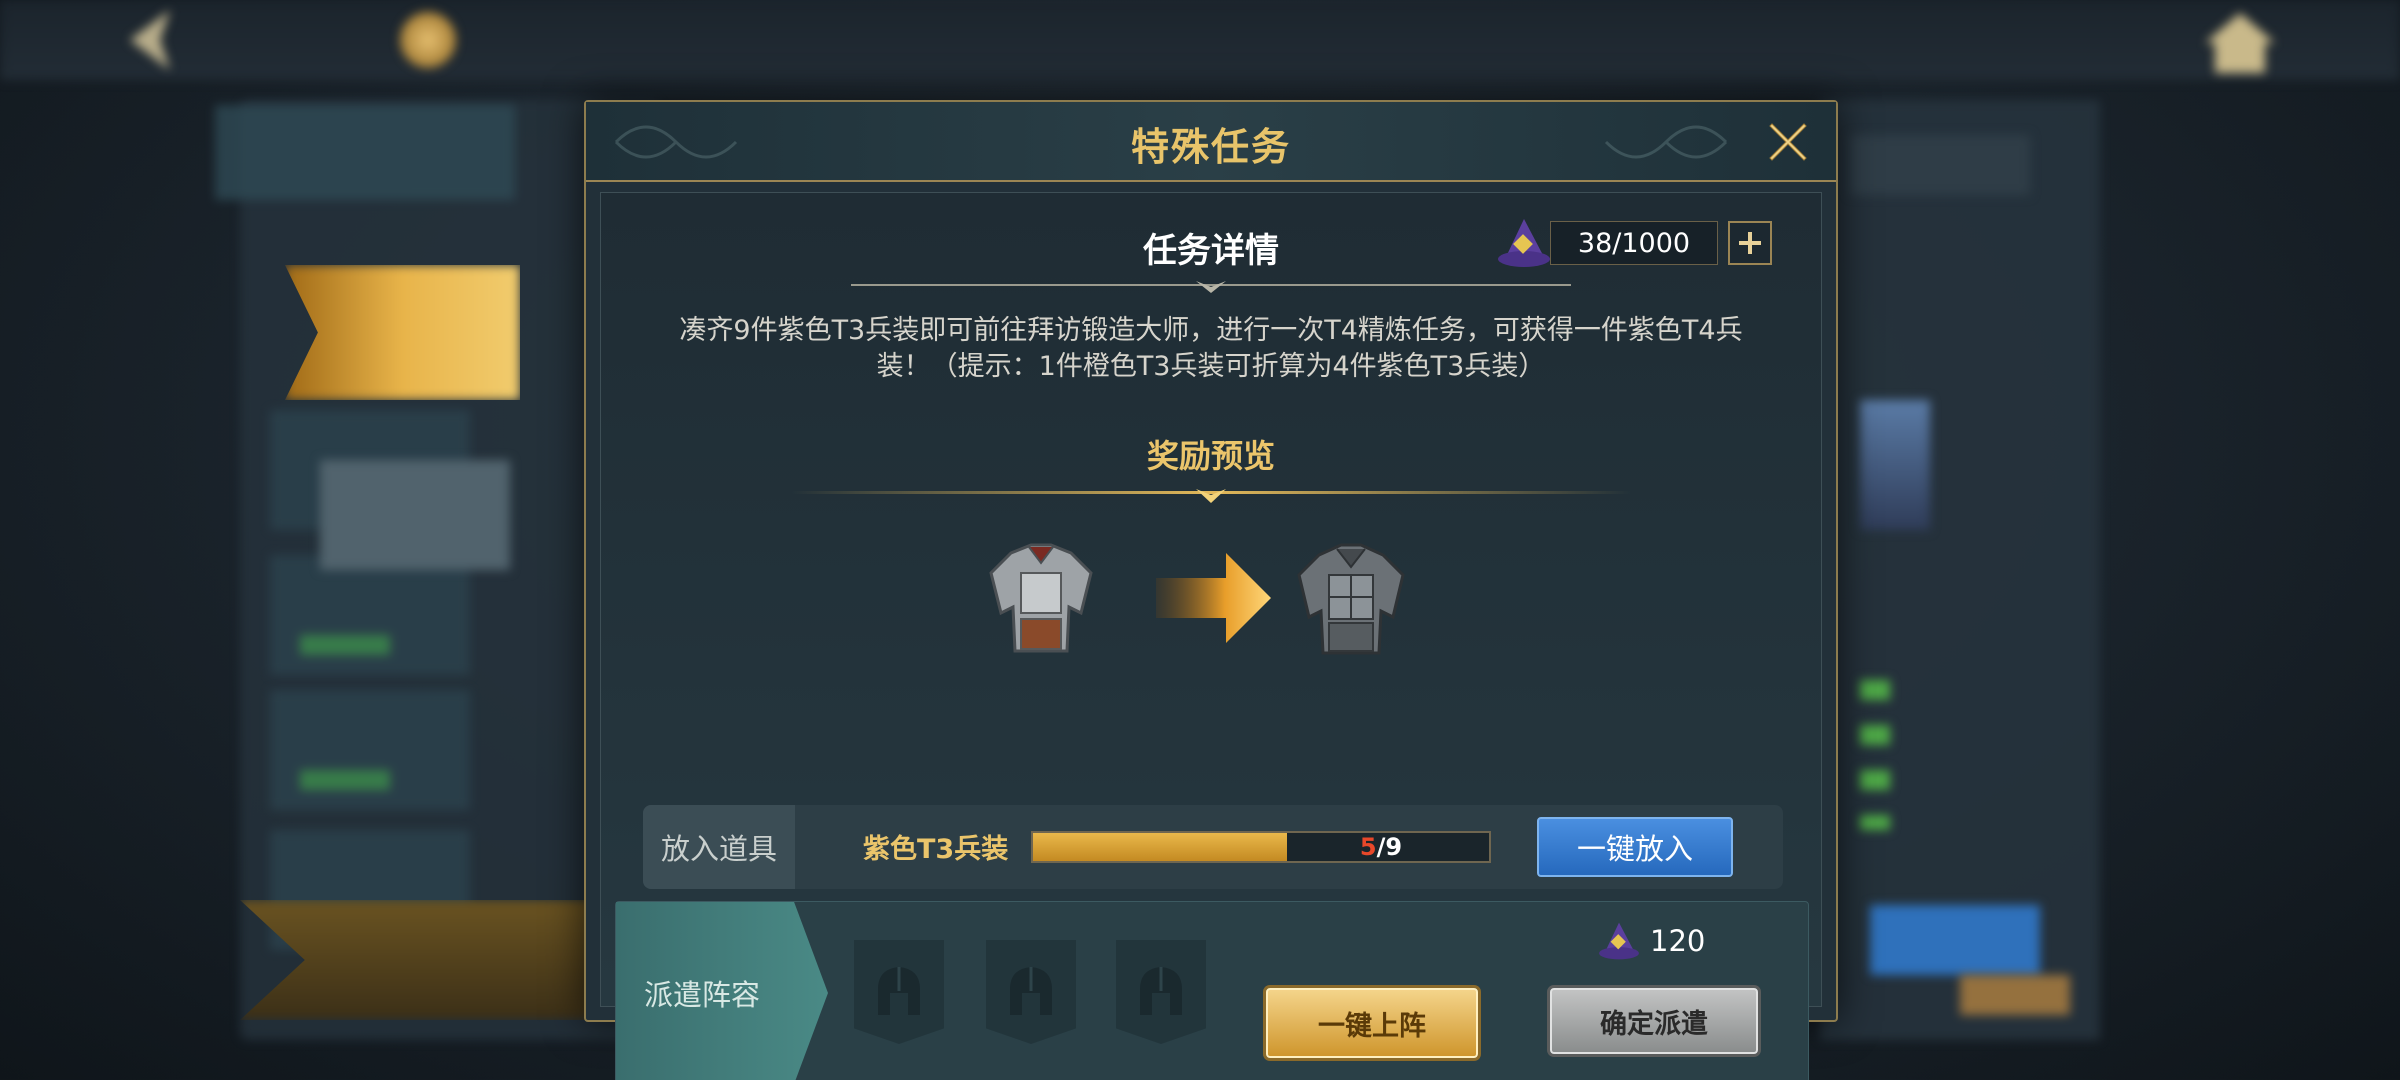  Describe the element at coordinates (2015, 995) in the screenshot. I see `background-heart-badge` at that location.